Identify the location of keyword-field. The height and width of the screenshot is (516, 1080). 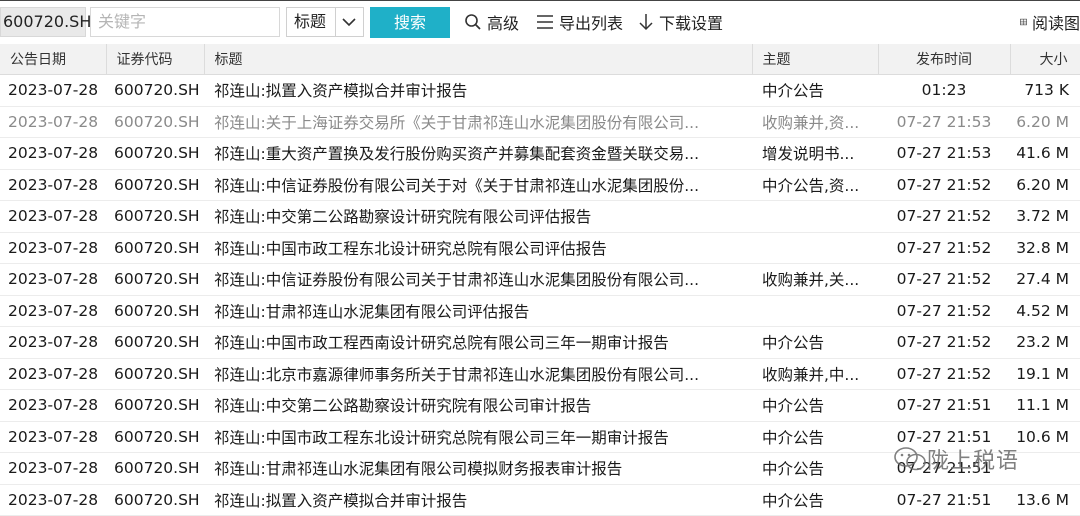
(185, 22).